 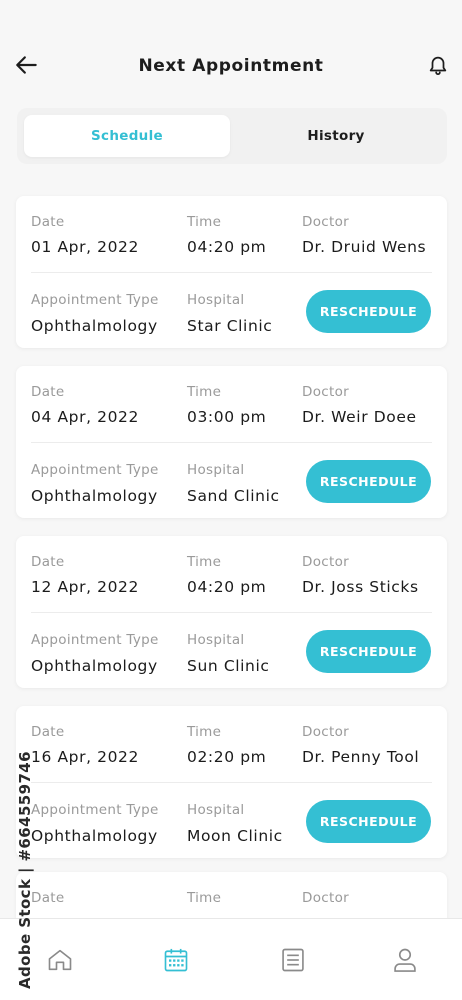 I want to click on watermark-text: Adobe Stock | #664559746, so click(x=25, y=869).